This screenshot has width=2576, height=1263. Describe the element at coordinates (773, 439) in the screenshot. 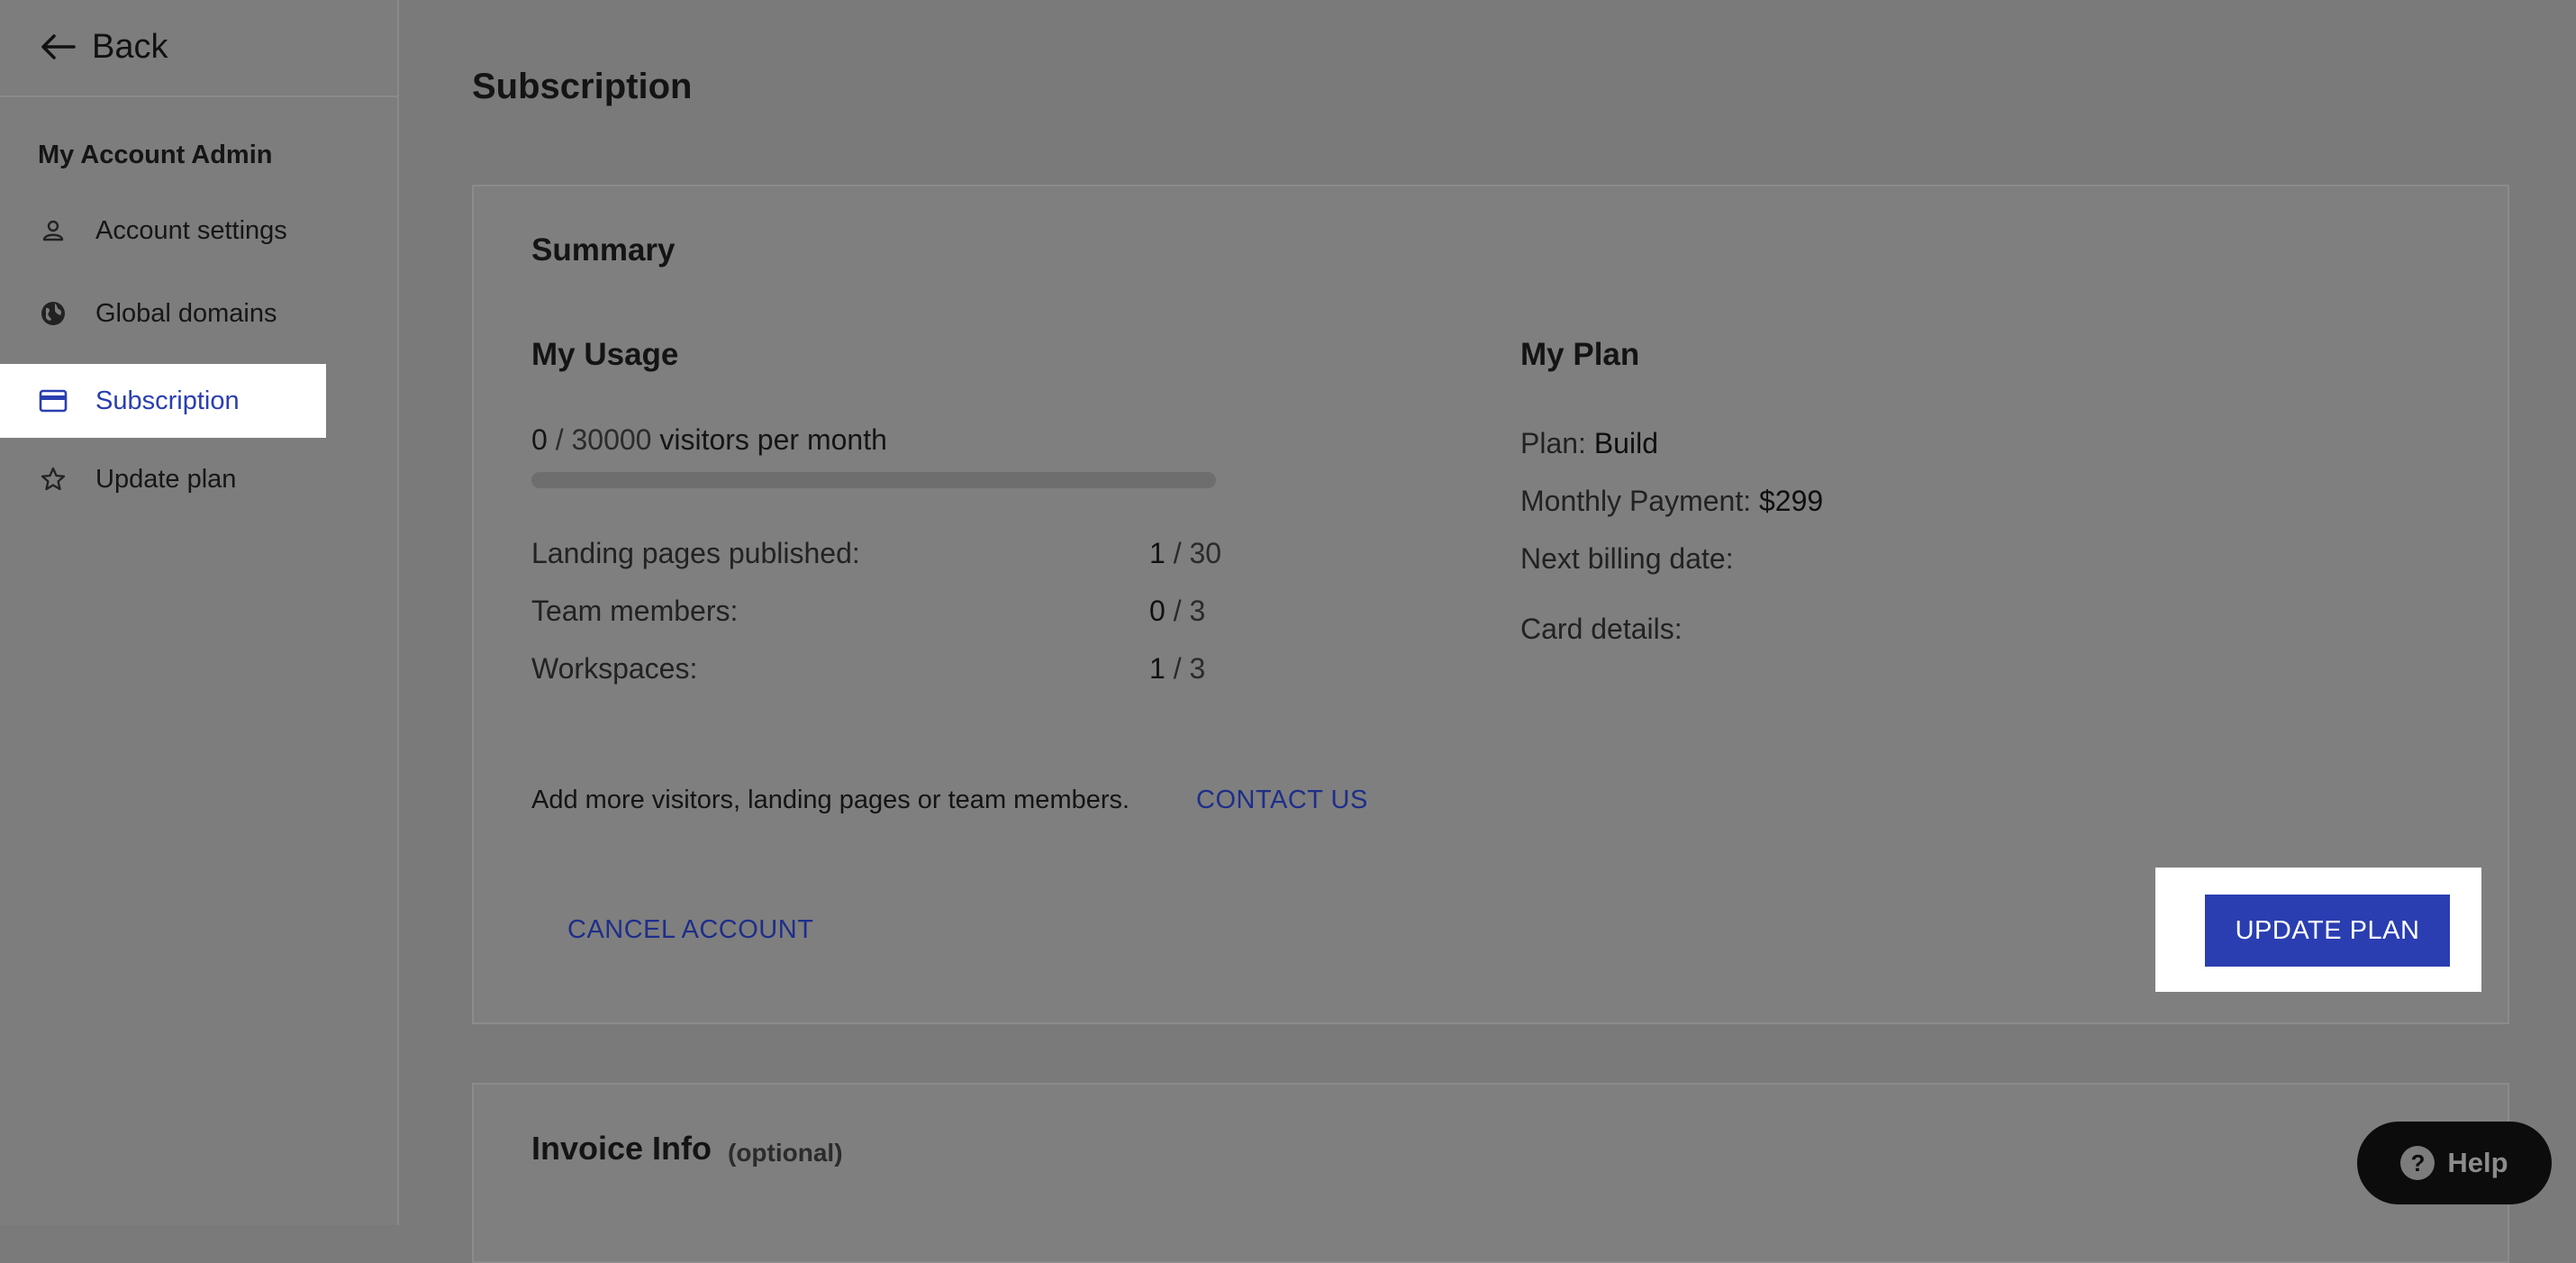

I see `visitors-suffix: visitors per month` at that location.